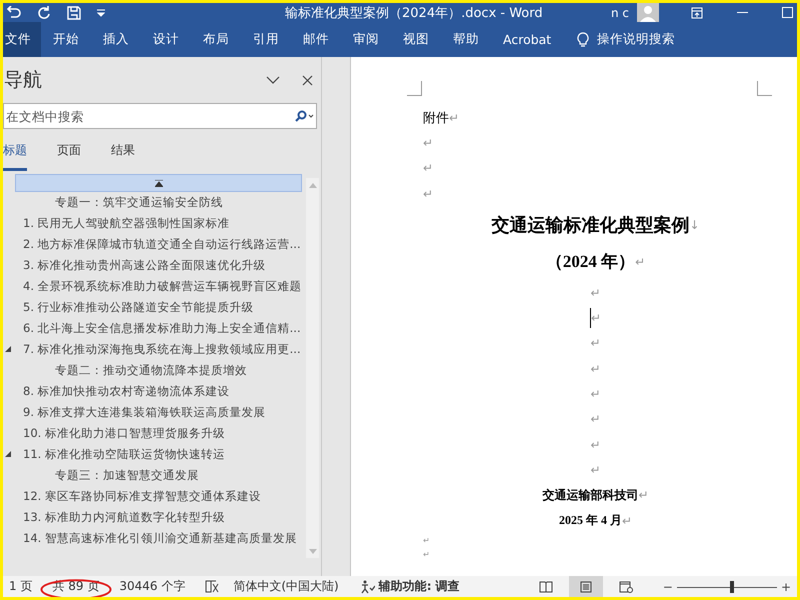 This screenshot has height=600, width=800. I want to click on accessibility-icon, so click(366, 587).